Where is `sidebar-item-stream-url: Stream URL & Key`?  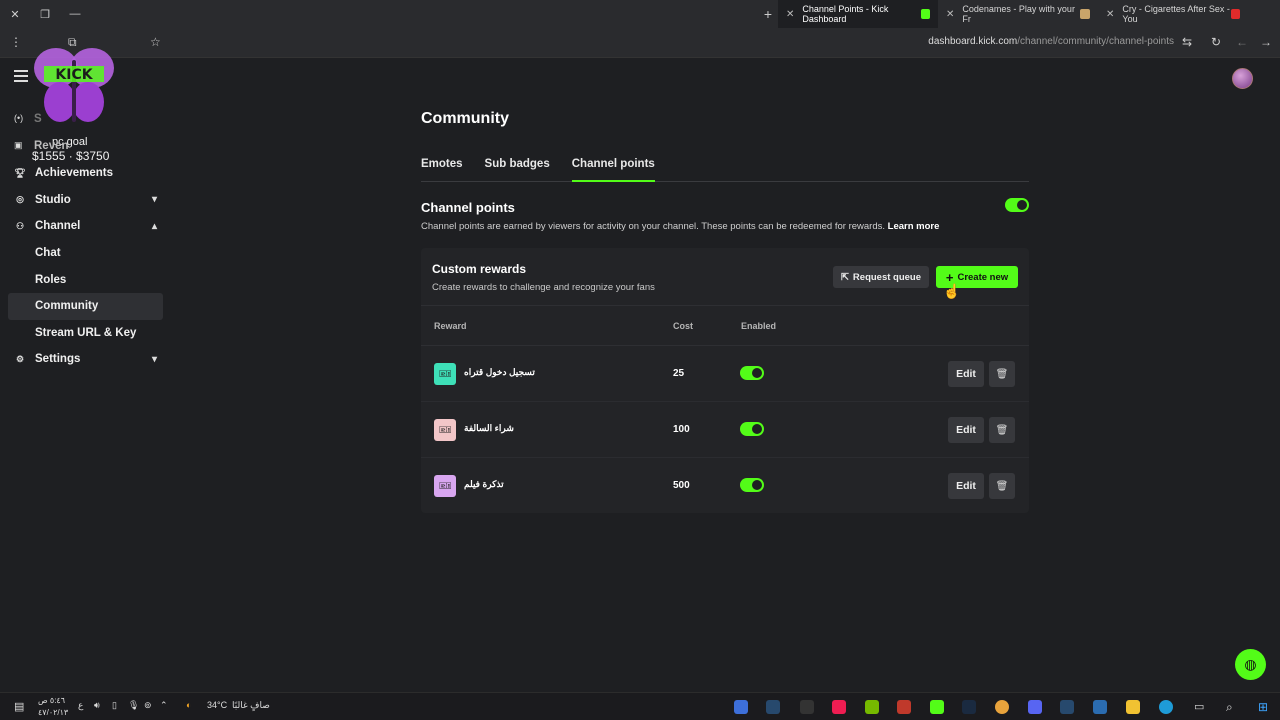 sidebar-item-stream-url: Stream URL & Key is located at coordinates (85, 333).